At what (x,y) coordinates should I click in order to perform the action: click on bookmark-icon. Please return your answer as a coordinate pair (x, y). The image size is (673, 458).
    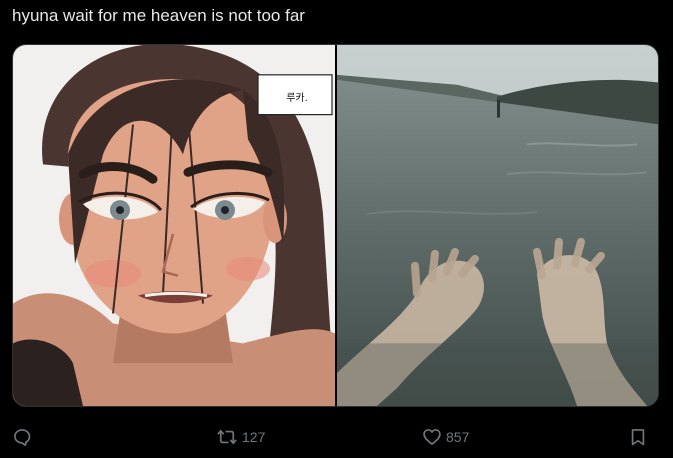
    Looking at the image, I should click on (638, 437).